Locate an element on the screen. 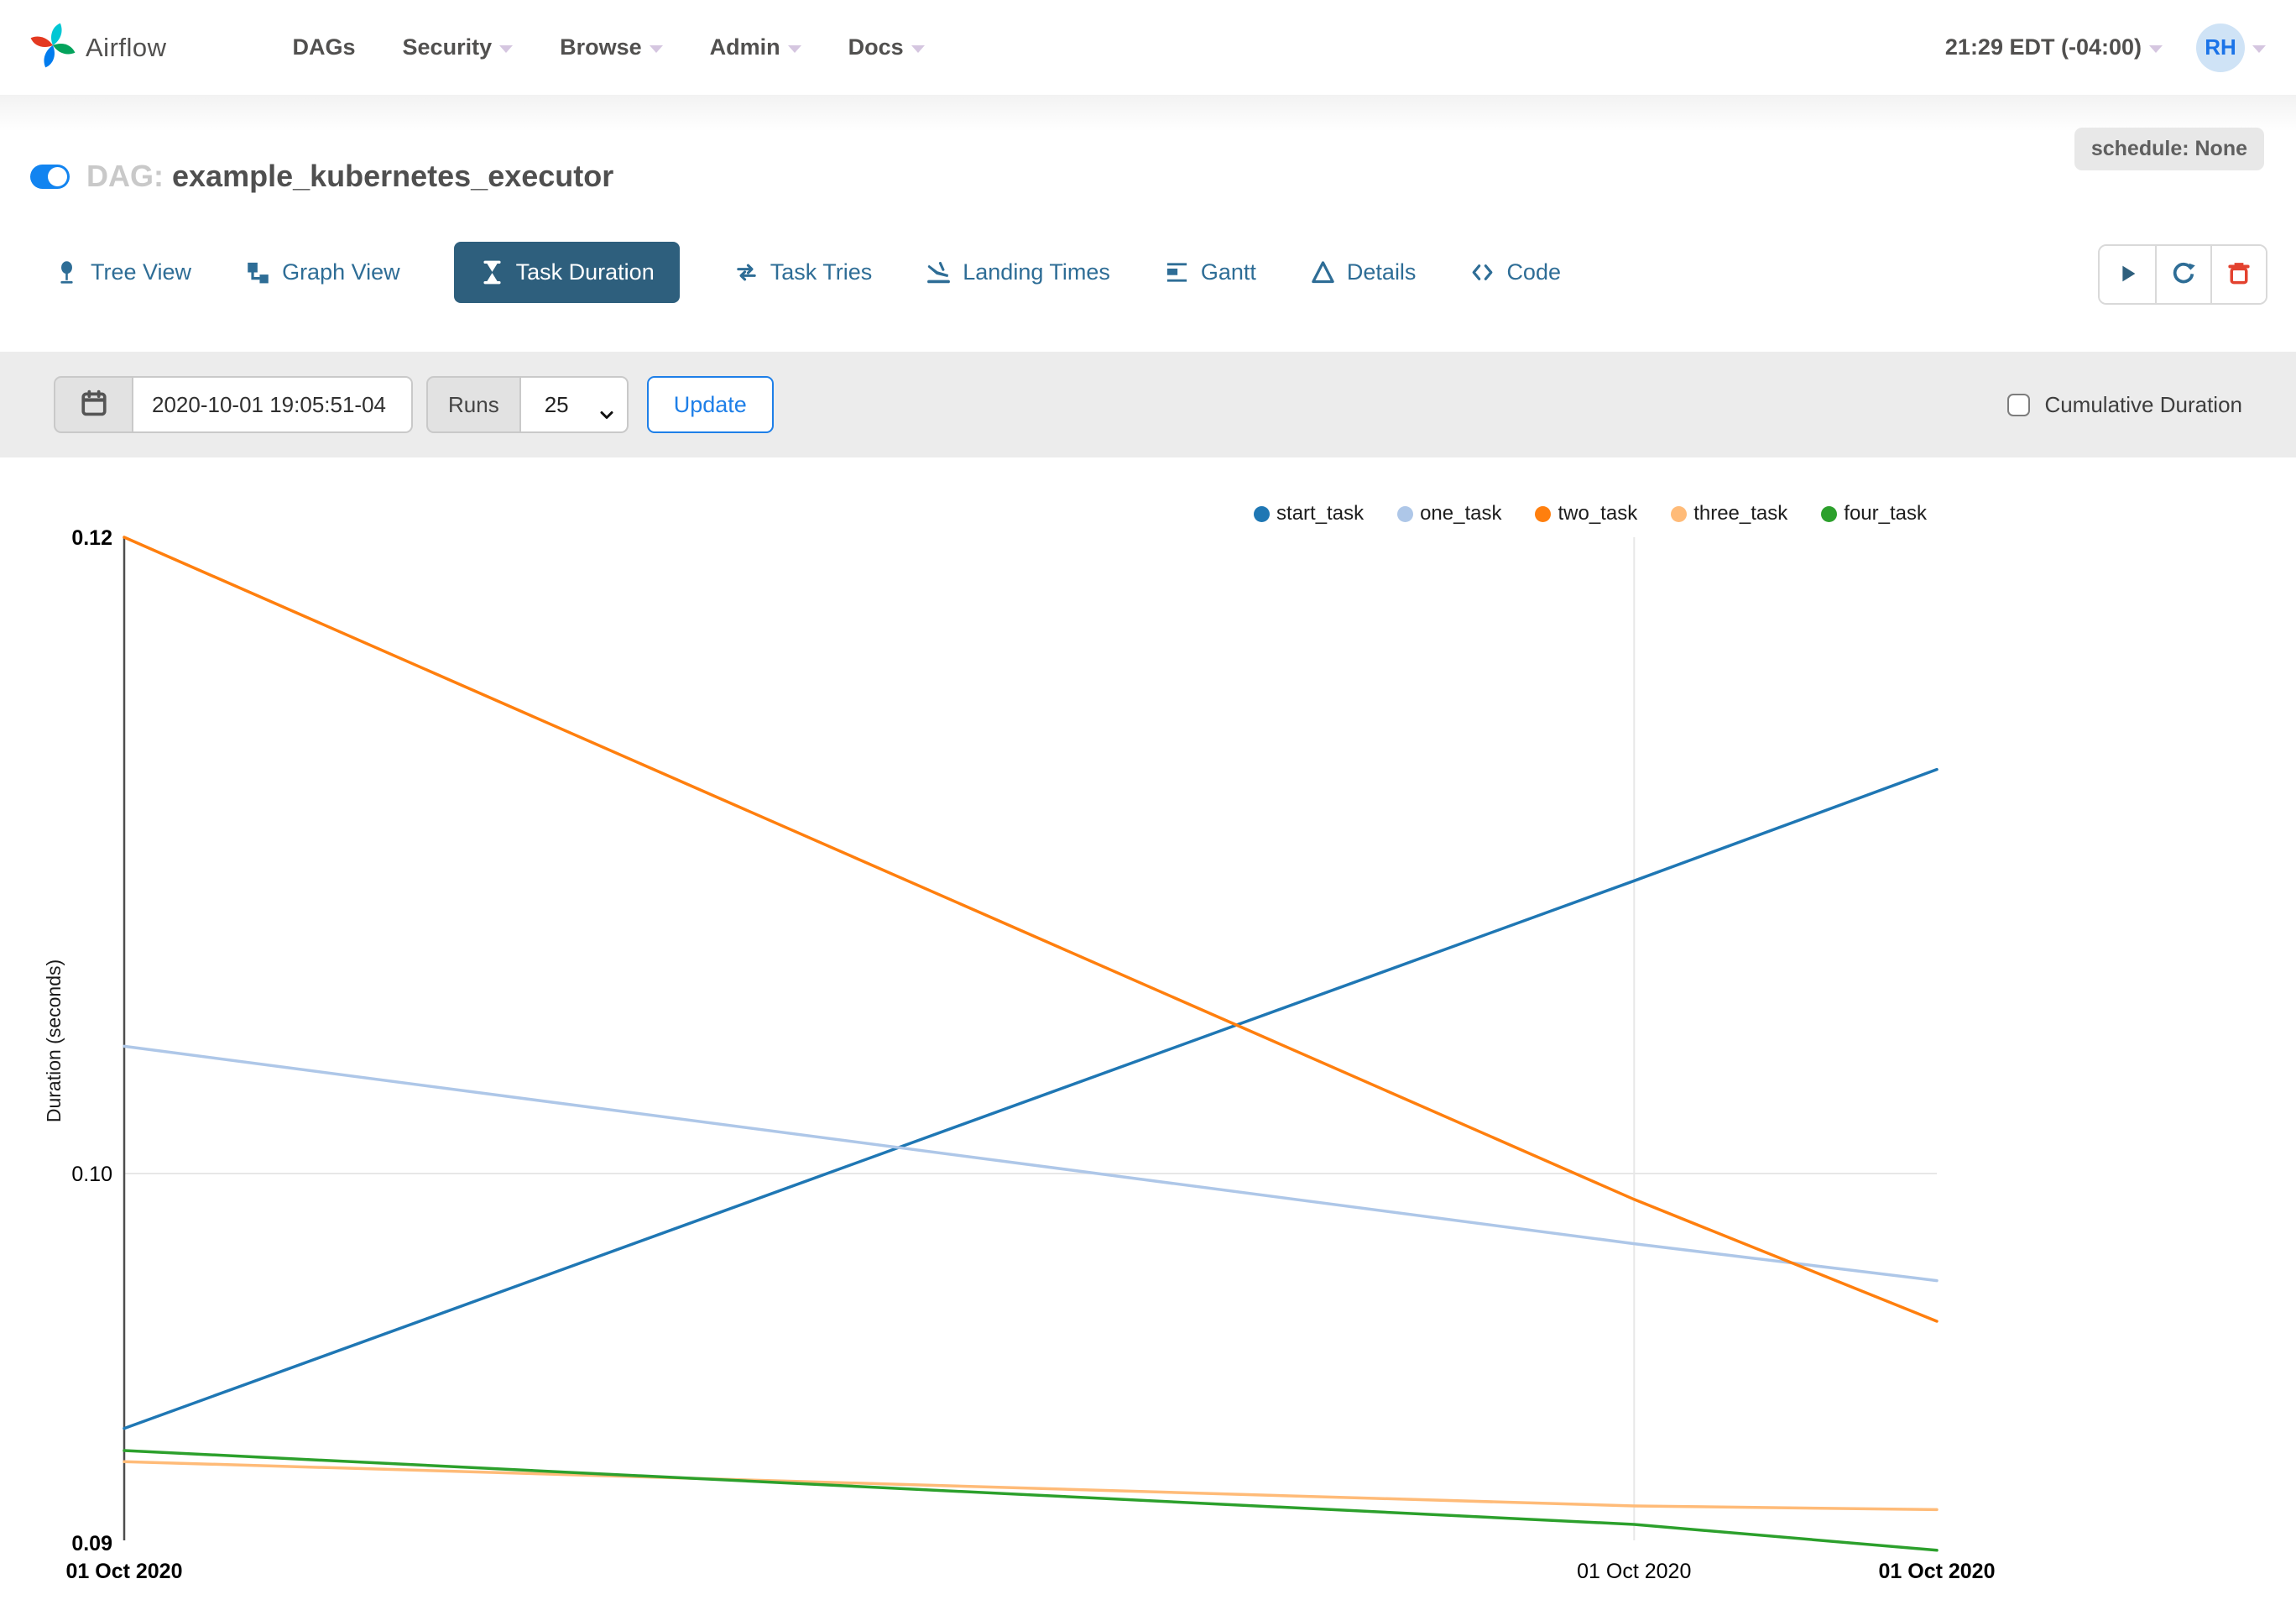 The image size is (2296, 1605). airflow-brand: Airflow is located at coordinates (98, 47).